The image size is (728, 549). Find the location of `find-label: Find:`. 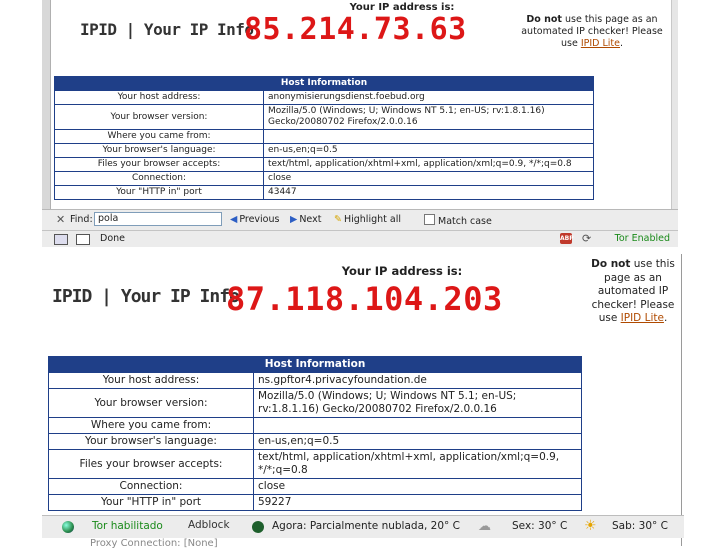

find-label: Find: is located at coordinates (81, 219).